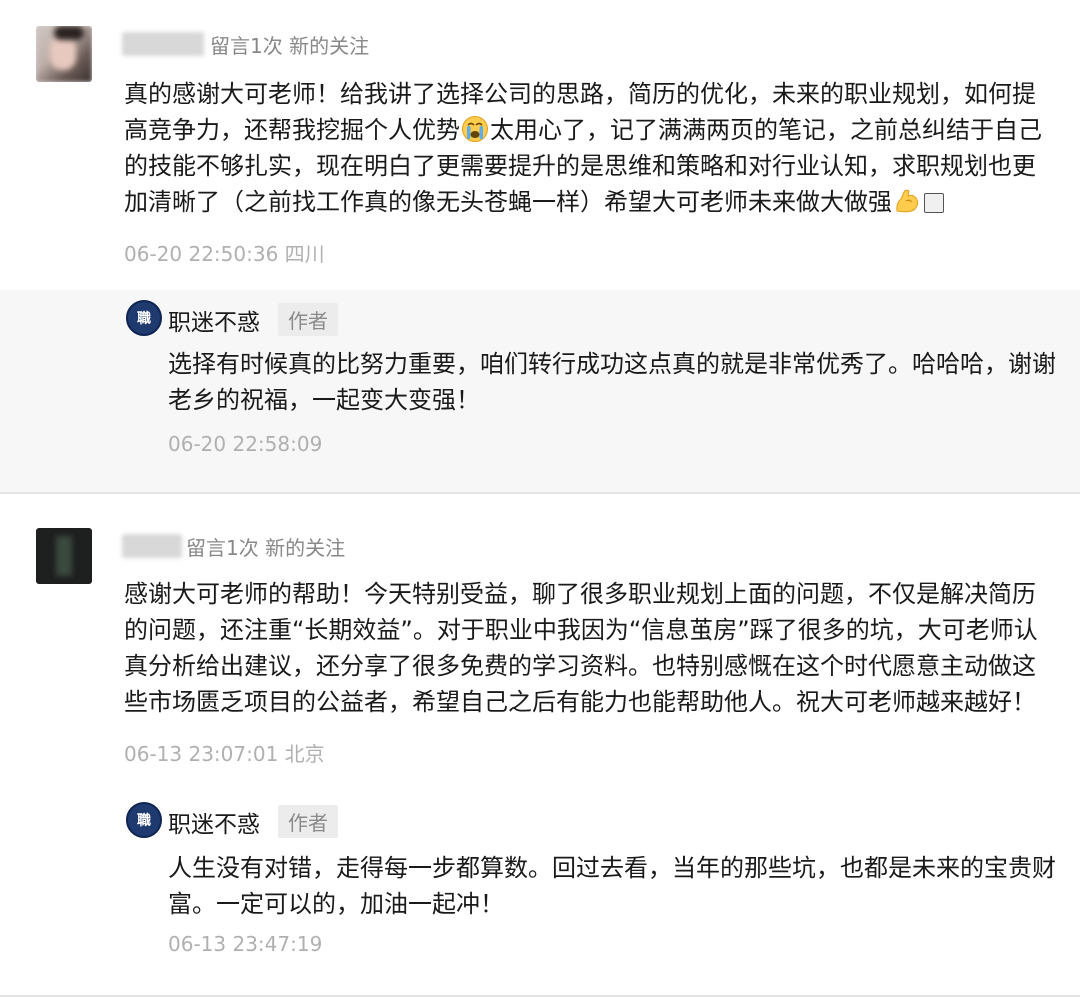  What do you see at coordinates (224, 754) in the screenshot?
I see `comment-time: 06-13 23:07:01 北京` at bounding box center [224, 754].